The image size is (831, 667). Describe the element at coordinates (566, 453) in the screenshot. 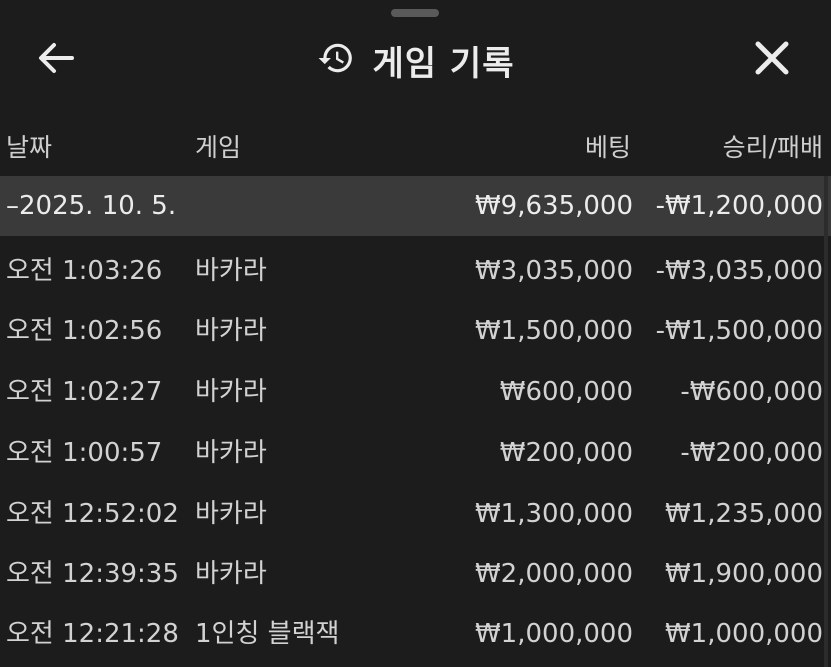

I see `row-bet: ₩200,000` at that location.